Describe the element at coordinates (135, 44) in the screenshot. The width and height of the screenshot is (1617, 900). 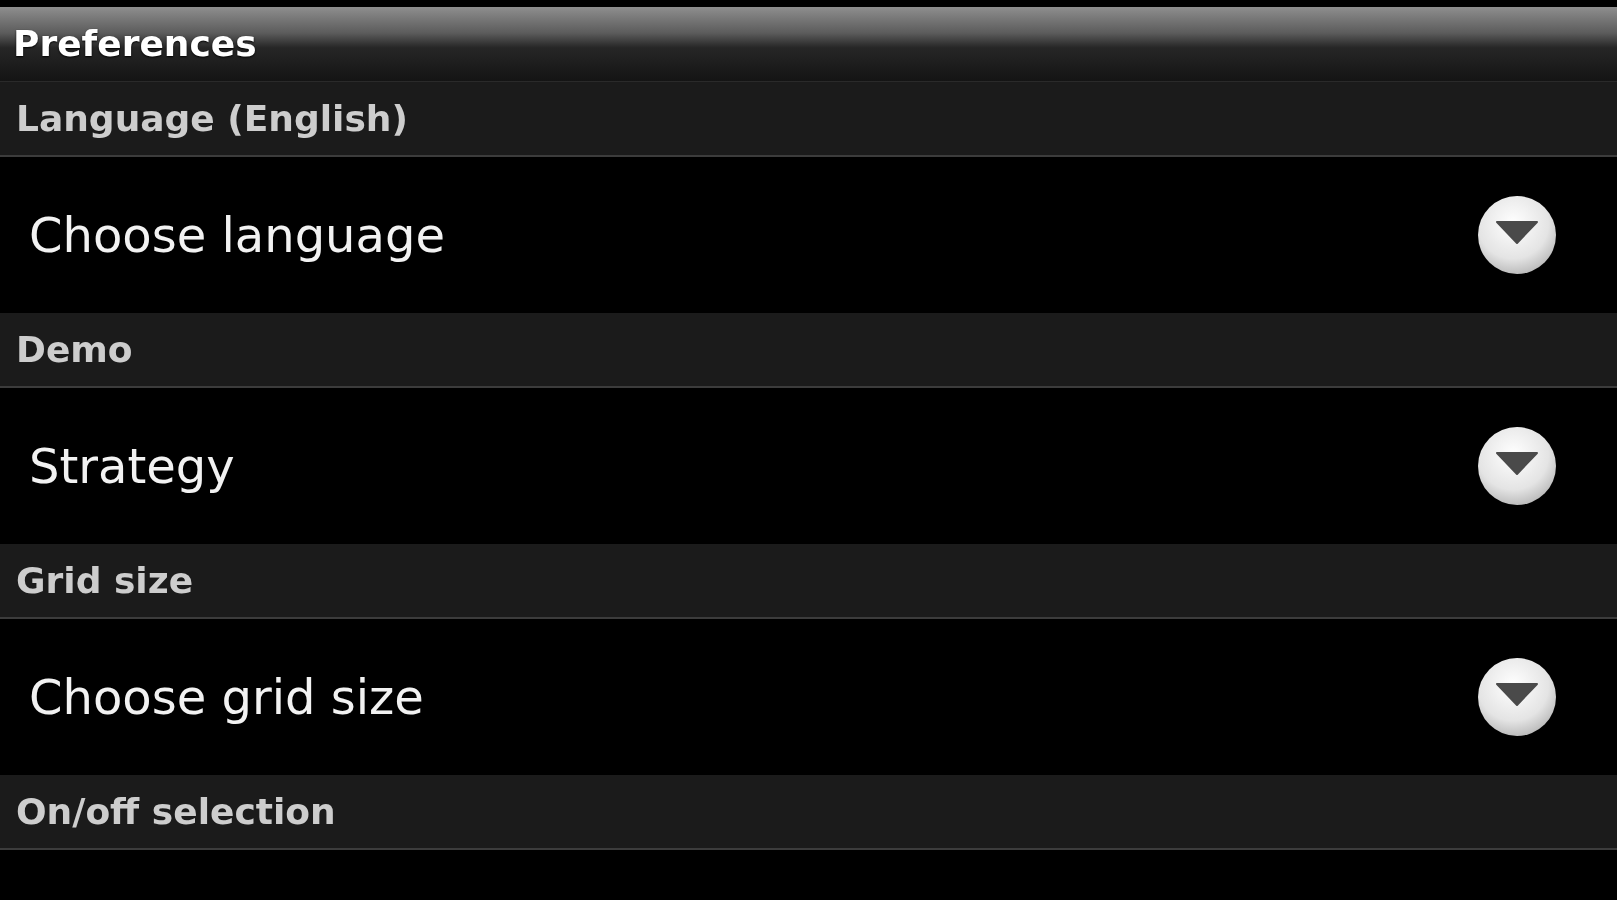
I see `window-title: Preferences` at that location.